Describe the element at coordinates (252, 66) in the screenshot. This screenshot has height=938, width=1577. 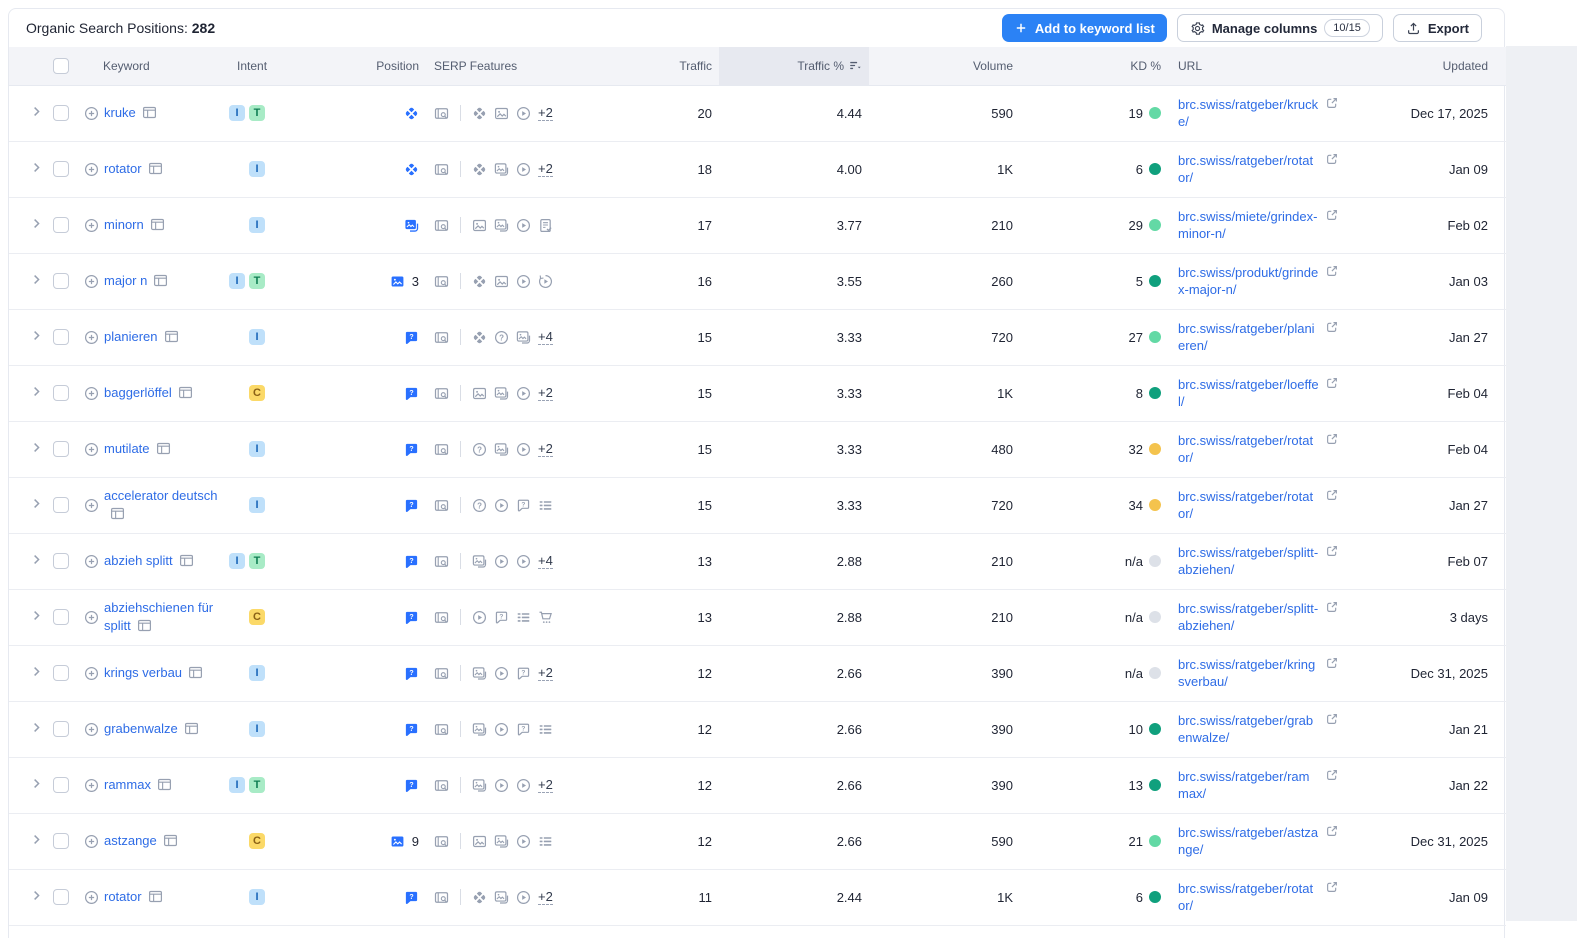
I see `col-header-intent: Intent` at that location.